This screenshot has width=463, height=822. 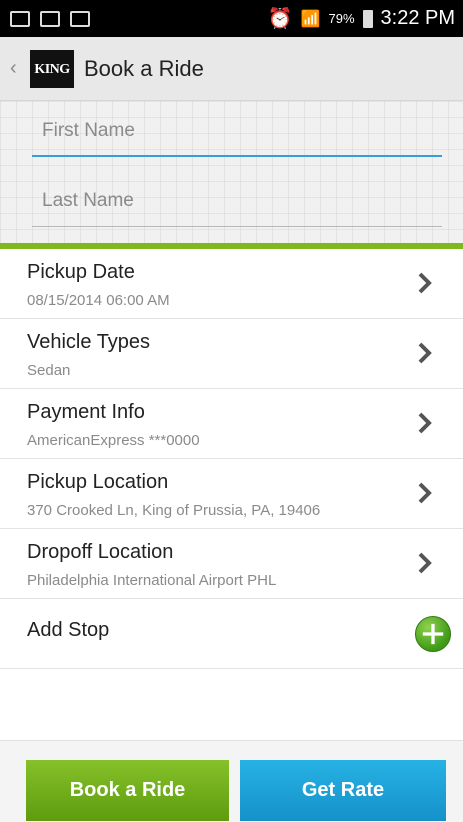 I want to click on first-name-input, so click(x=237, y=131).